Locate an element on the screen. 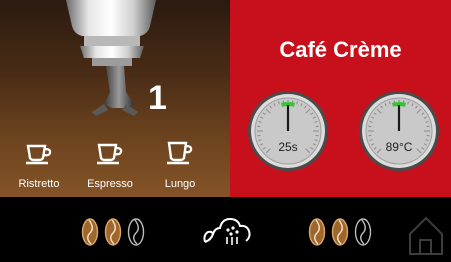 This screenshot has height=262, width=451. steam-button is located at coordinates (229, 232).